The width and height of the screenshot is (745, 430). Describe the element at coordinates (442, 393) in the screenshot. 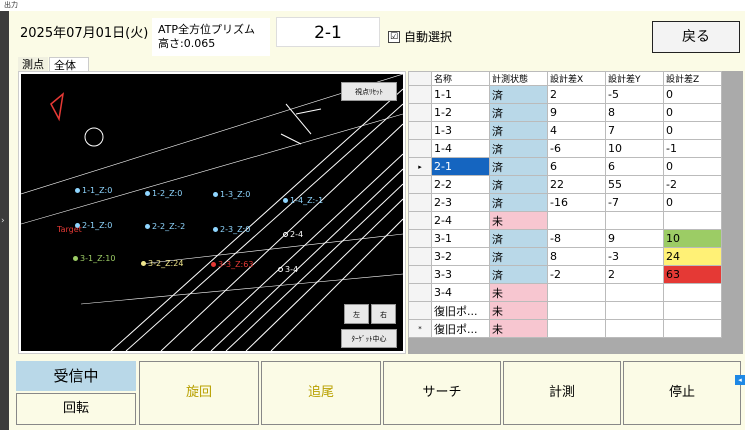

I see `search-button: サーチ` at that location.